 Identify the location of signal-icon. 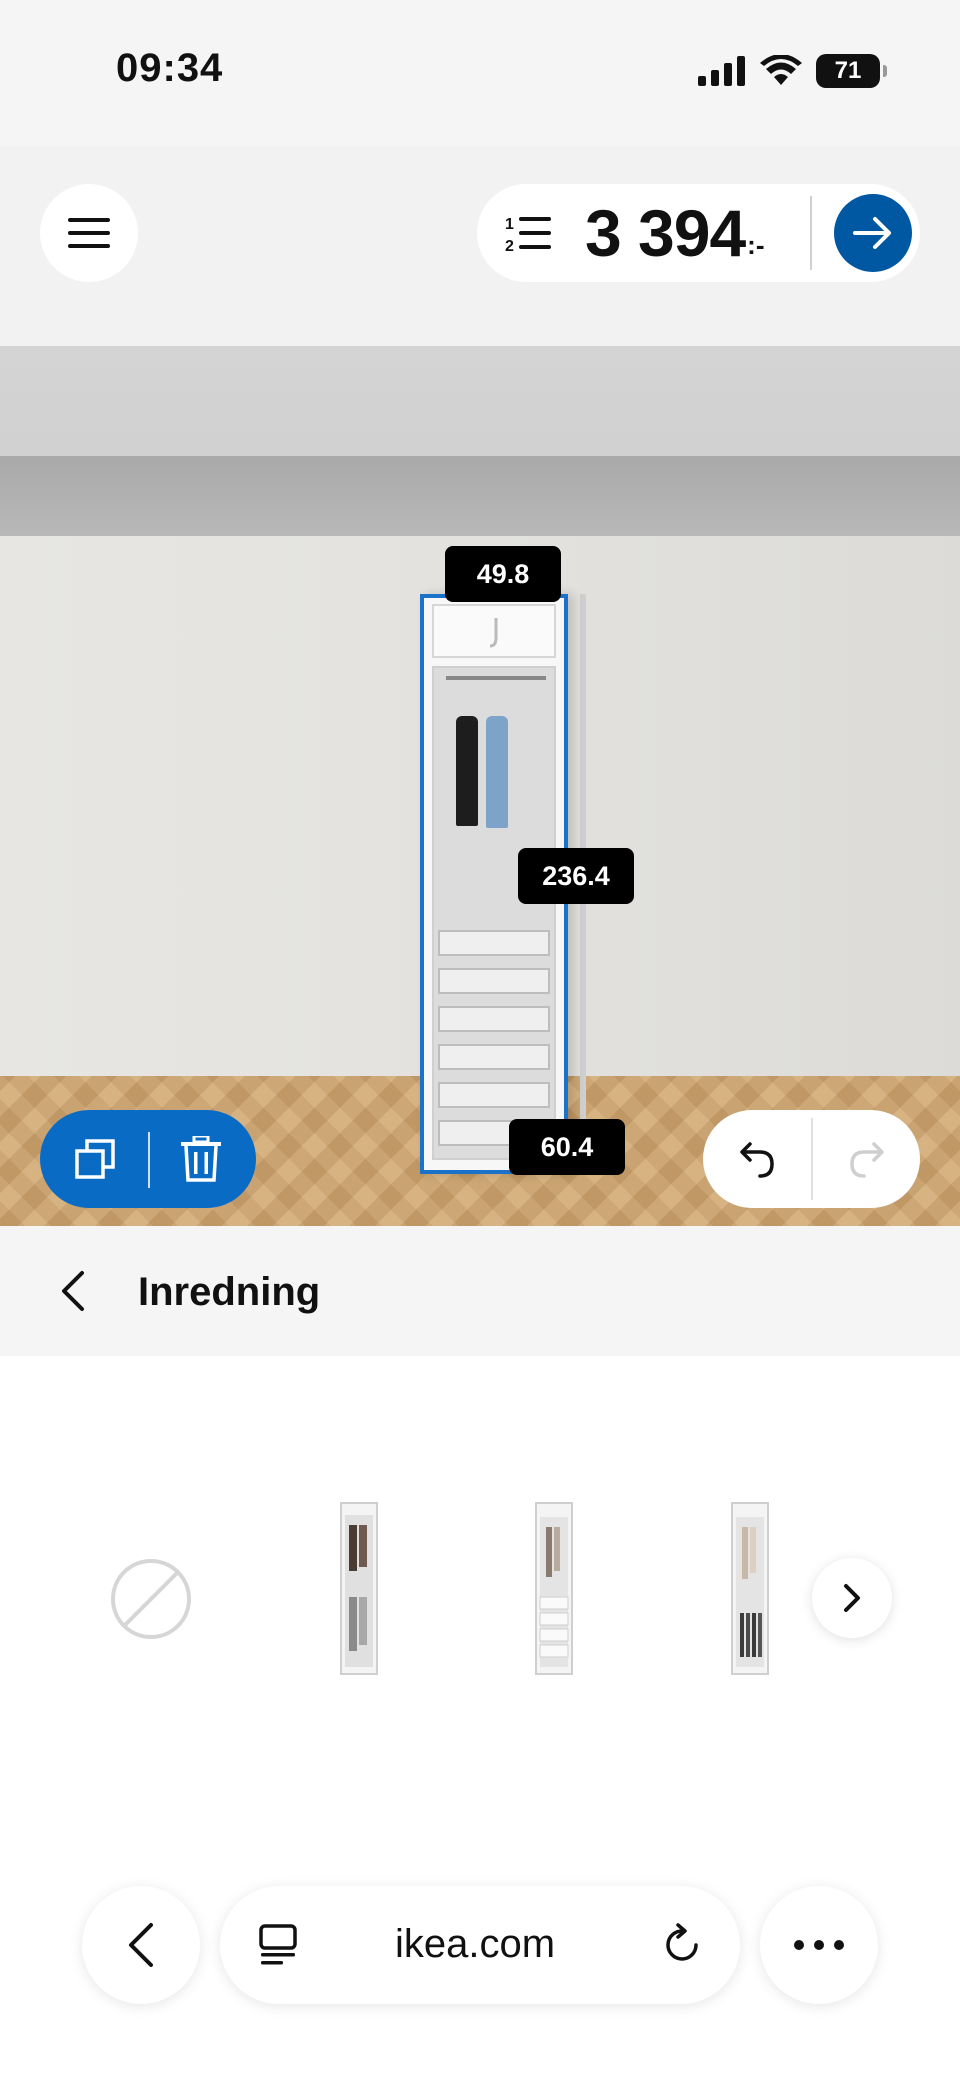
(721, 71).